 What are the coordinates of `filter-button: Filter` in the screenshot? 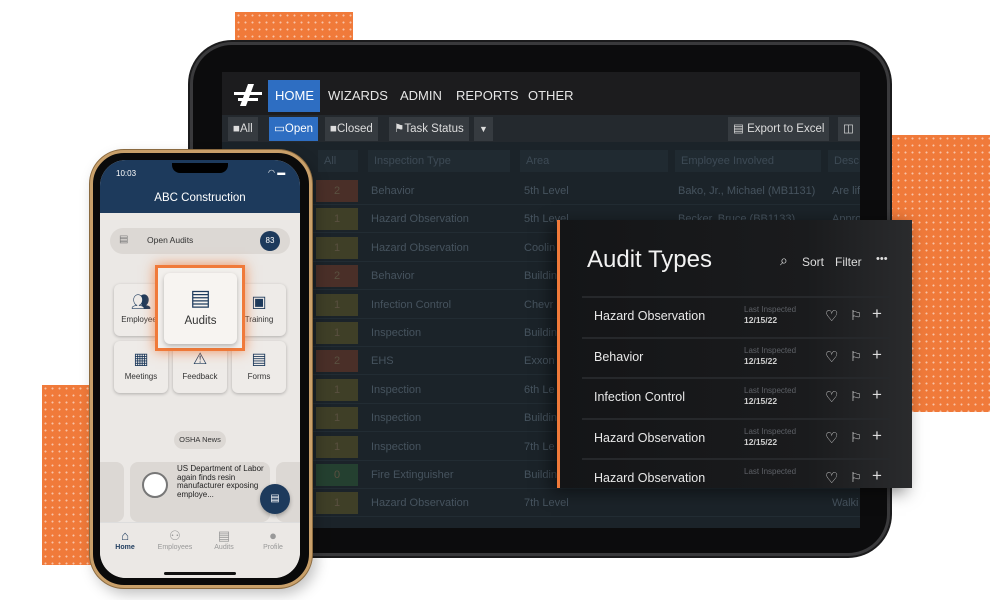 It's located at (848, 262).